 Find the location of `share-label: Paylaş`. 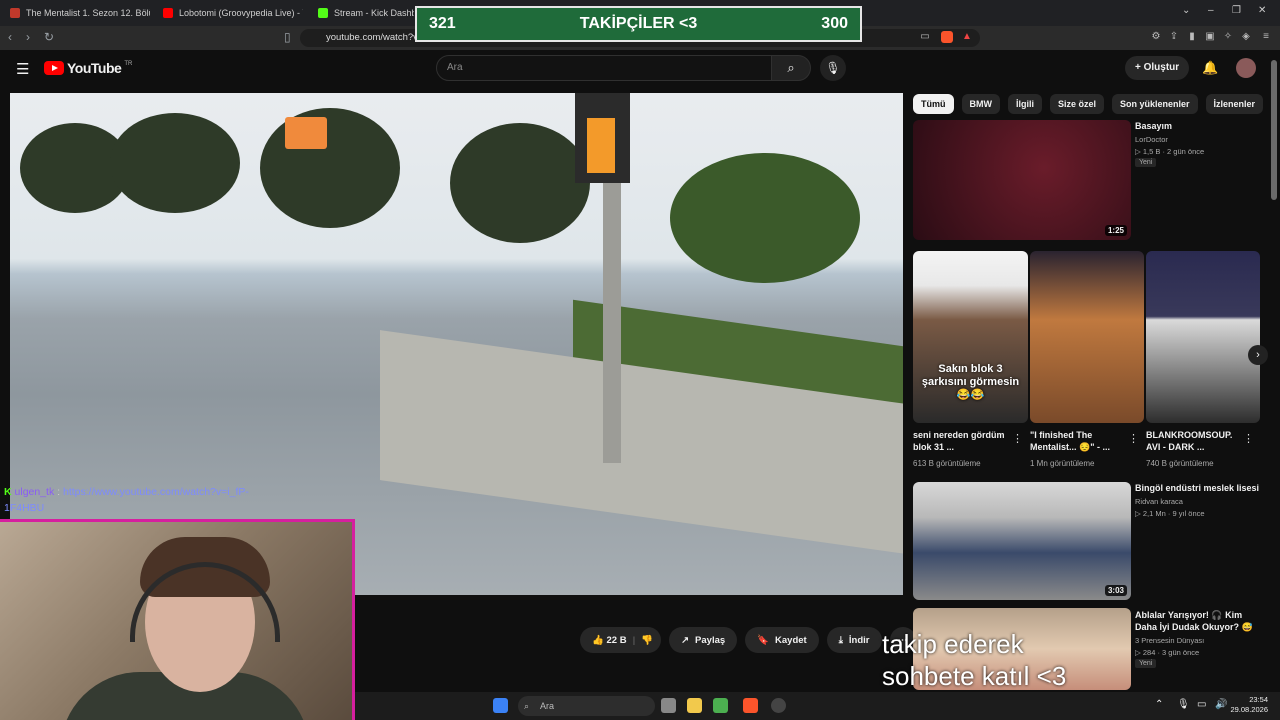

share-label: Paylaş is located at coordinates (710, 640).